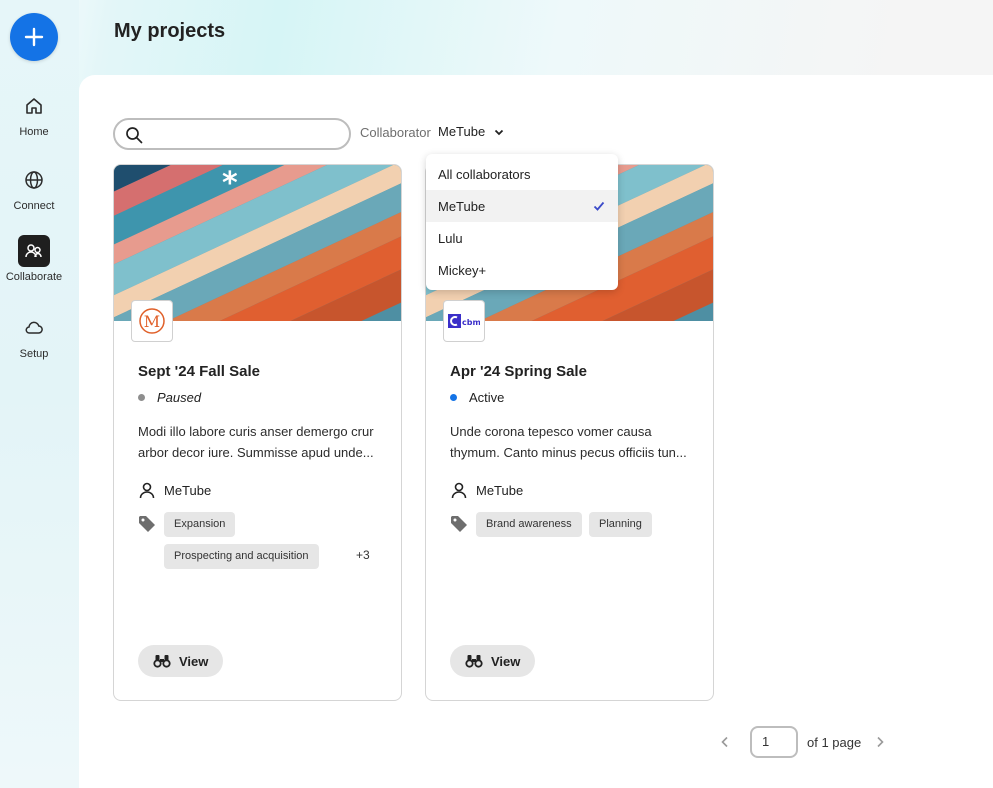  I want to click on brand-logo-text: cbm, so click(471, 322).